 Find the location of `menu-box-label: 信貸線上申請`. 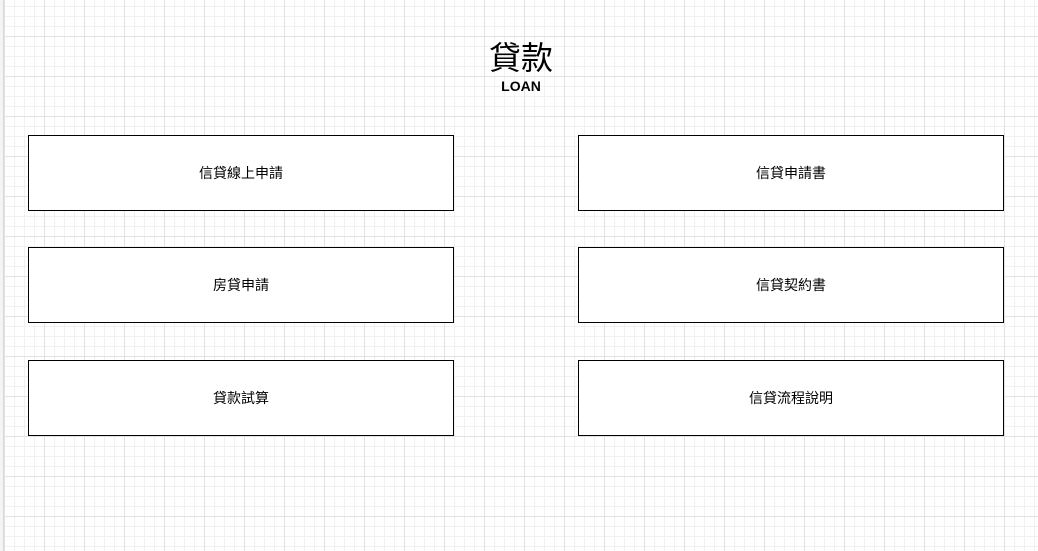

menu-box-label: 信貸線上申請 is located at coordinates (241, 174).